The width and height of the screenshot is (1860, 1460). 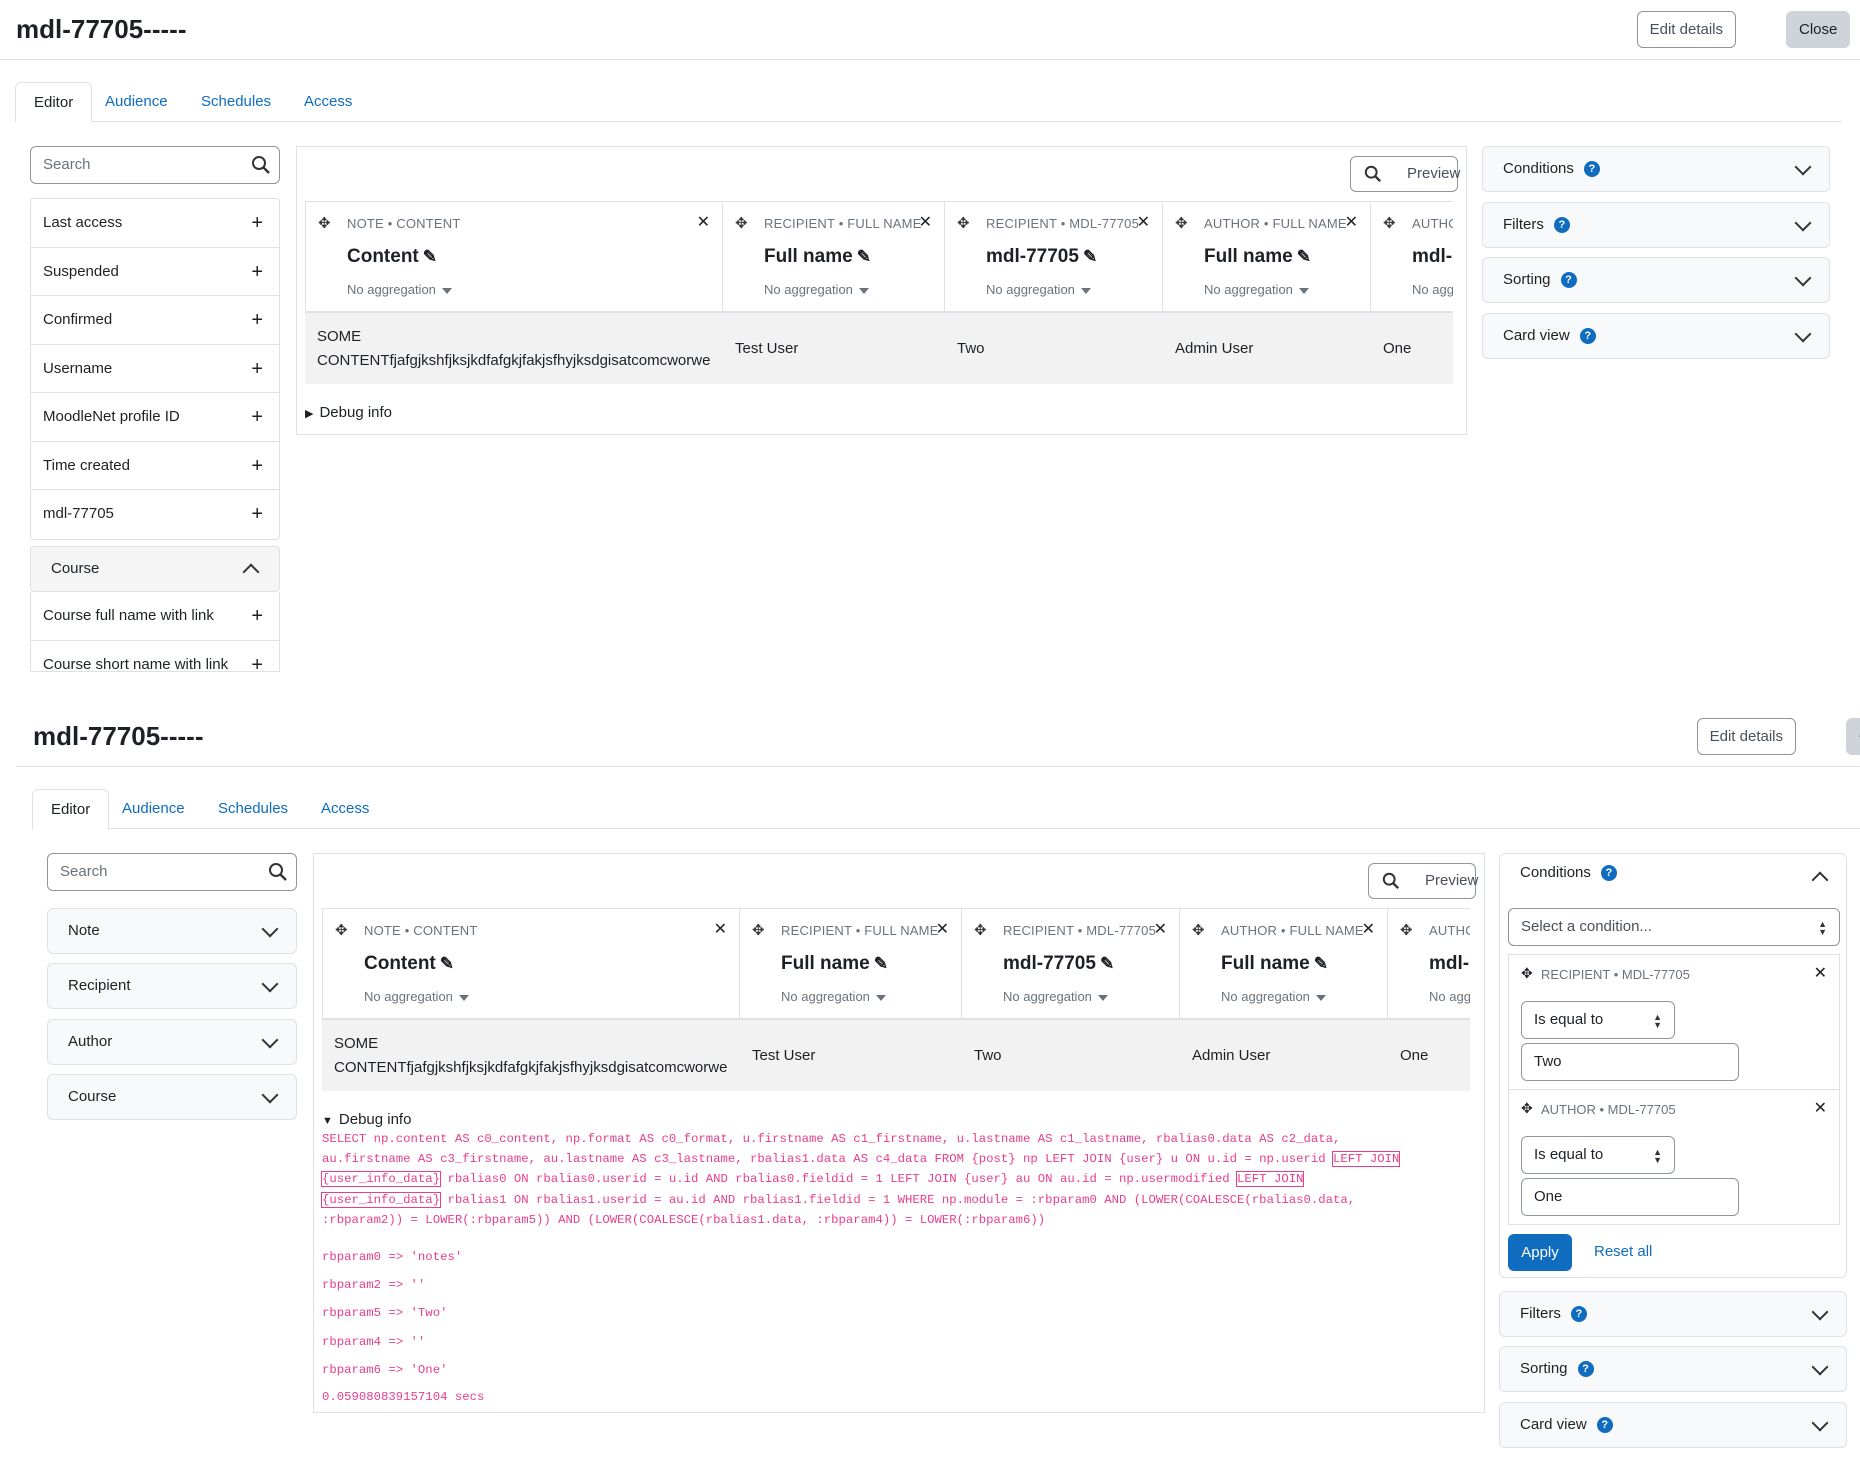 What do you see at coordinates (1674, 927) in the screenshot?
I see `condition-select: Select a condition... ▲ ▼` at bounding box center [1674, 927].